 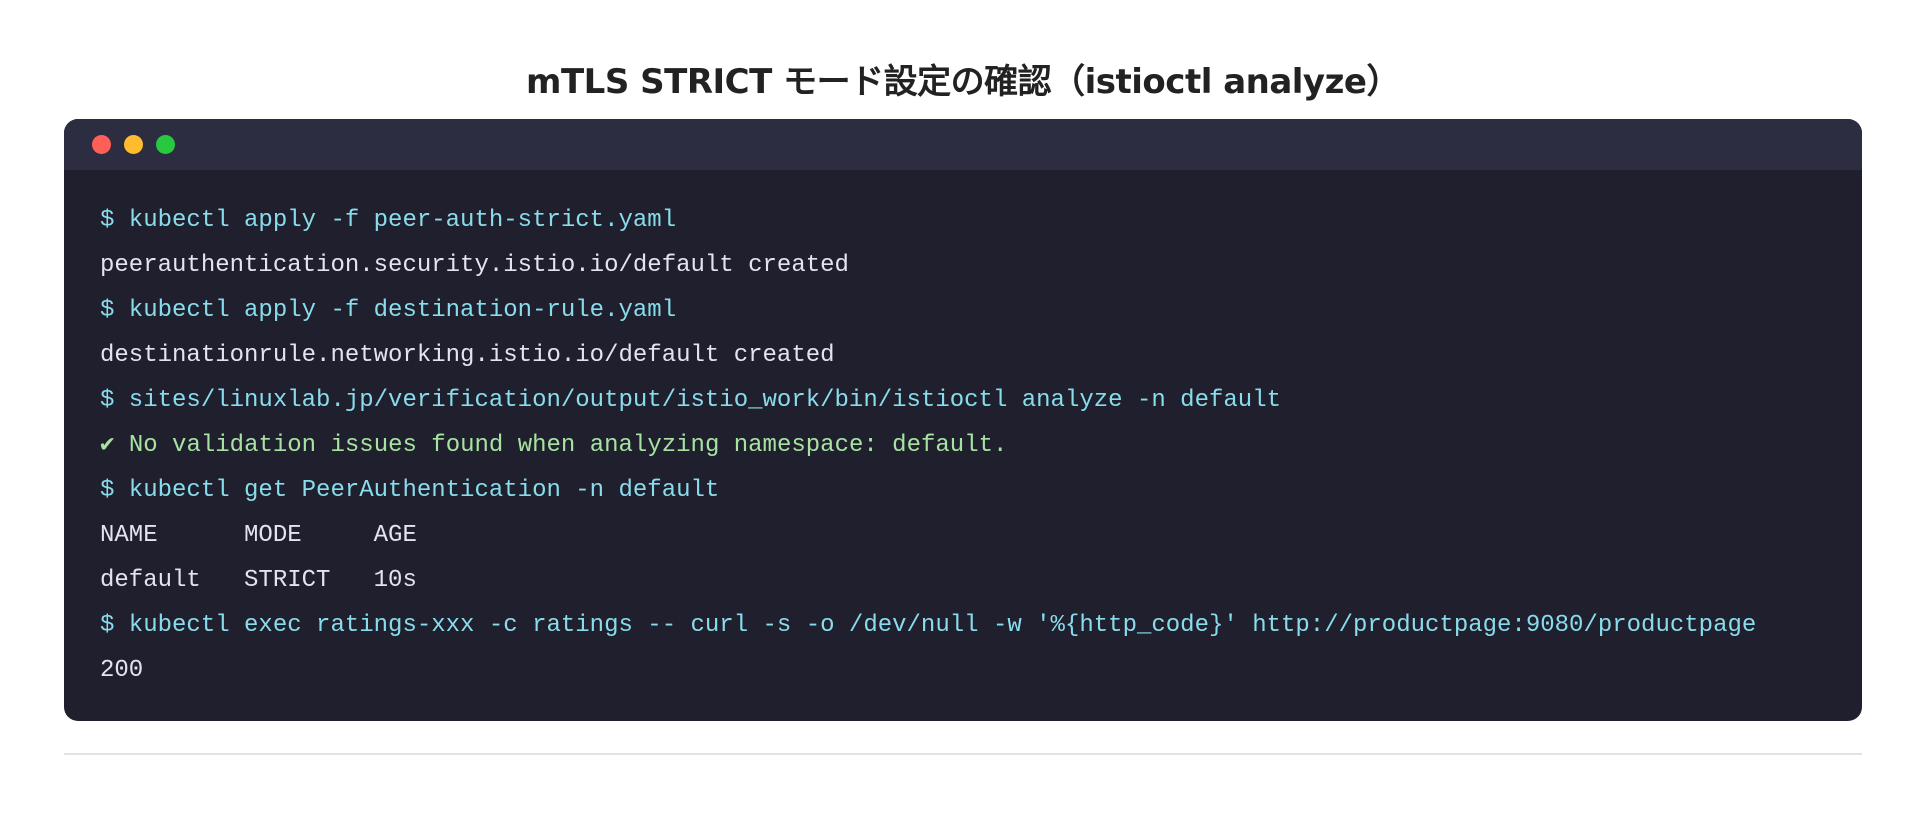 I want to click on maximize-dot-icon, so click(x=165, y=144).